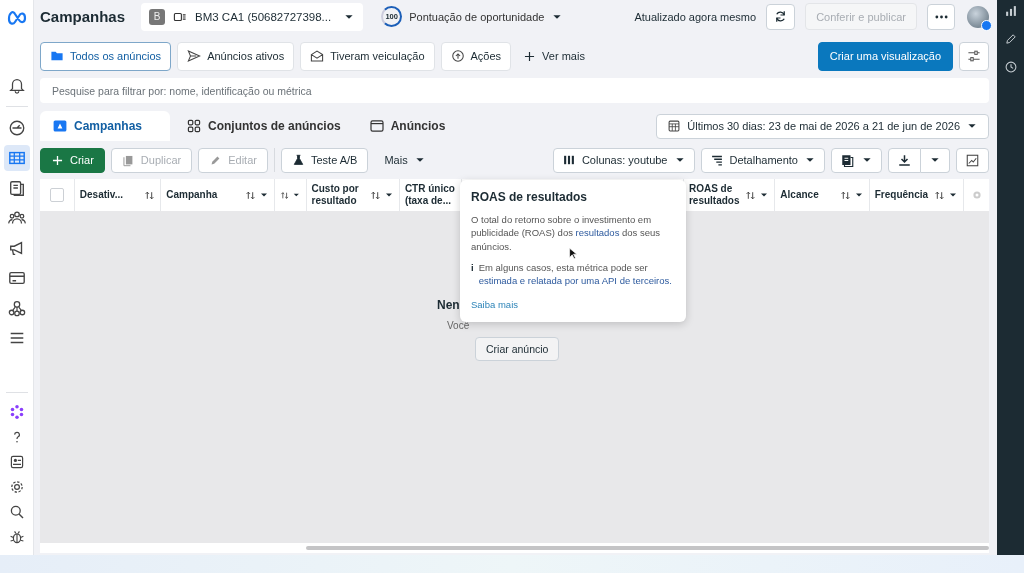 This screenshot has width=1024, height=573. What do you see at coordinates (263, 126) in the screenshot?
I see `level-tab: Conjuntos de anúncios` at bounding box center [263, 126].